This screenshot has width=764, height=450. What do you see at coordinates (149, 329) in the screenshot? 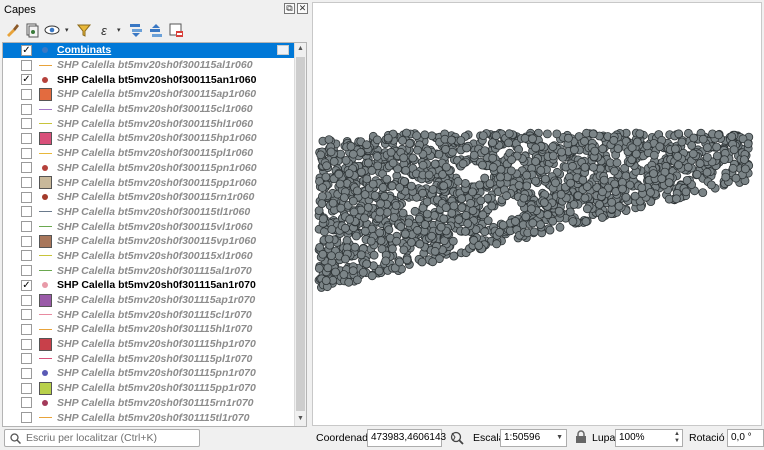
I see `layer-row: SHP Calella bt5mv20sh0f301115hl1r070` at bounding box center [149, 329].